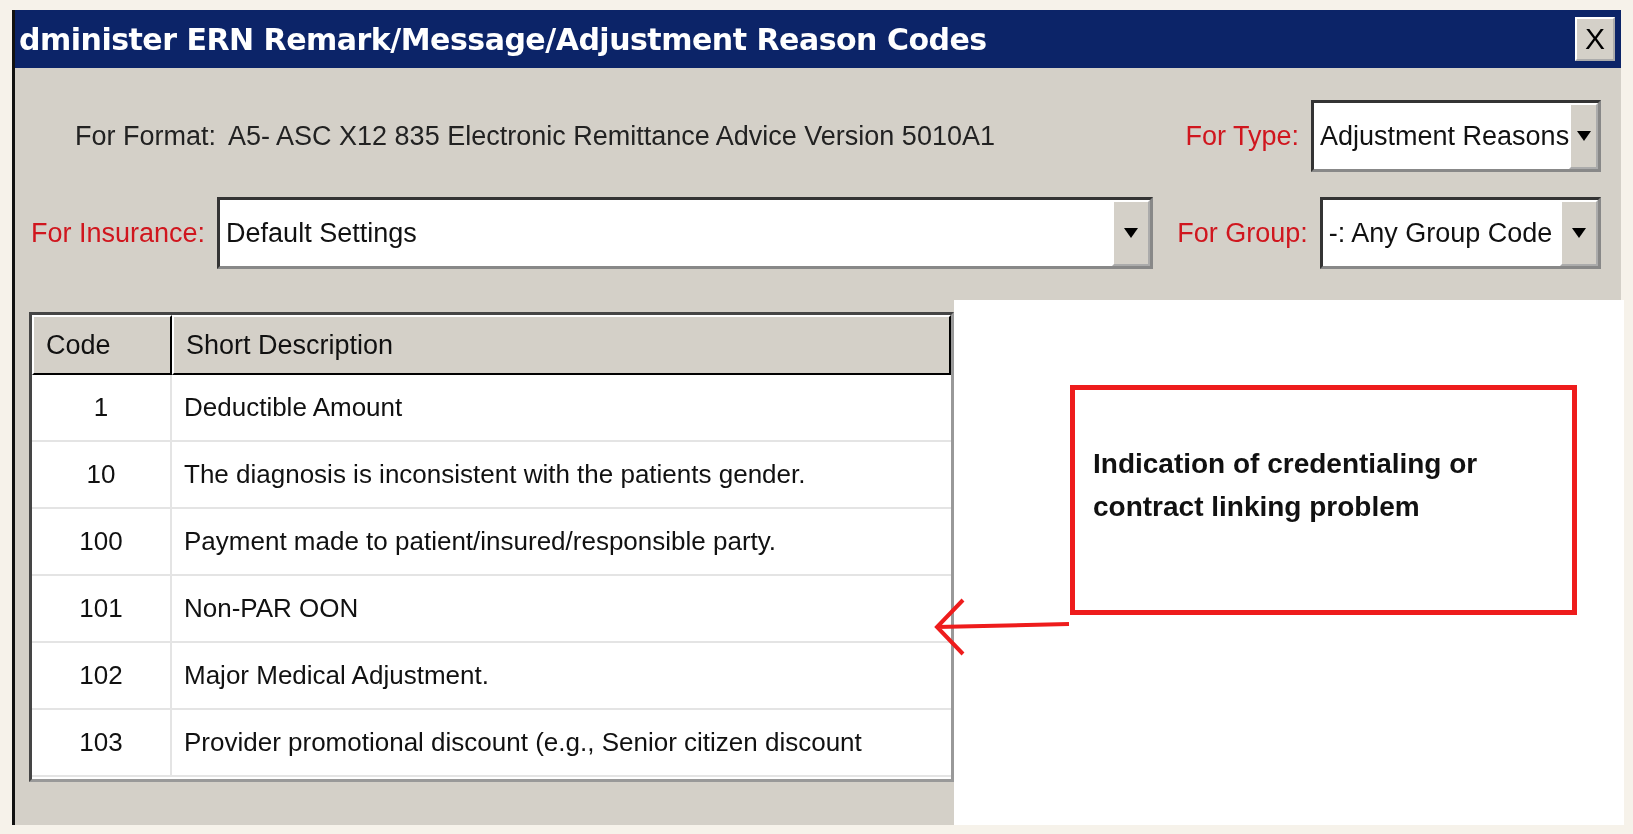  What do you see at coordinates (480, 541) in the screenshot?
I see `description-cell-text: Payment made to patient/insured/responsible party.` at bounding box center [480, 541].